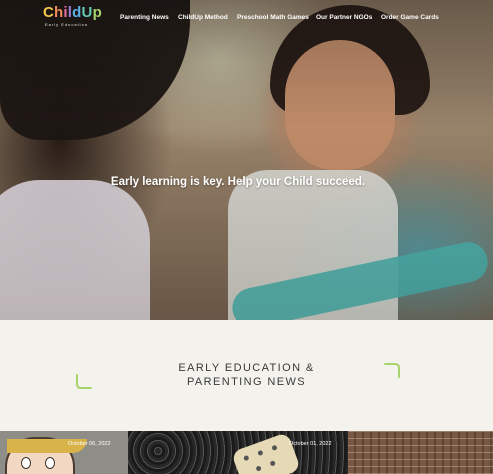 This screenshot has height=474, width=493. Describe the element at coordinates (310, 444) in the screenshot. I see `card-date: October 01, 2022` at that location.